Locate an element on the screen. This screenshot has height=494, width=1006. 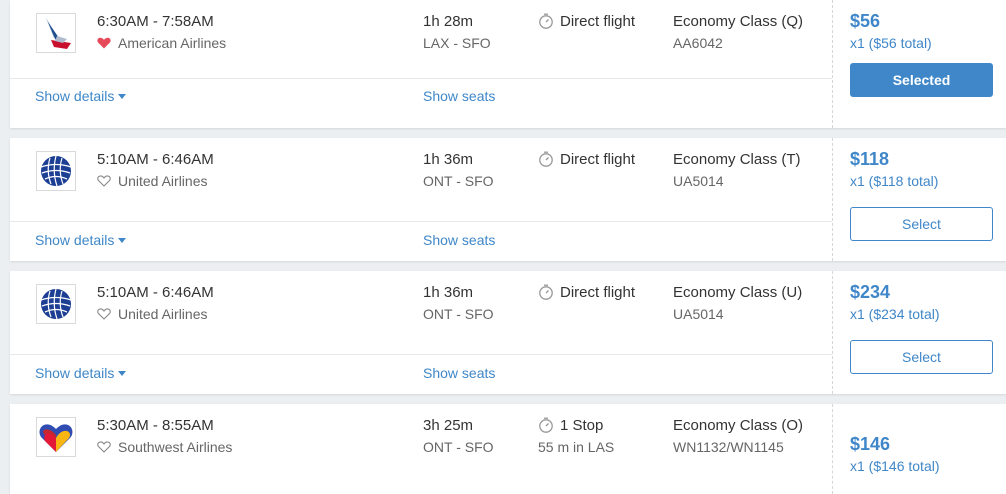
flight-number: WN1132/WN1145 is located at coordinates (728, 447).